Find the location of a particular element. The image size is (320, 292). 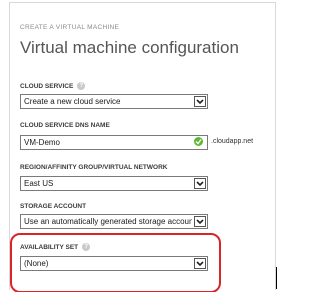

dns-suffix: .cloudapp.net is located at coordinates (232, 141).